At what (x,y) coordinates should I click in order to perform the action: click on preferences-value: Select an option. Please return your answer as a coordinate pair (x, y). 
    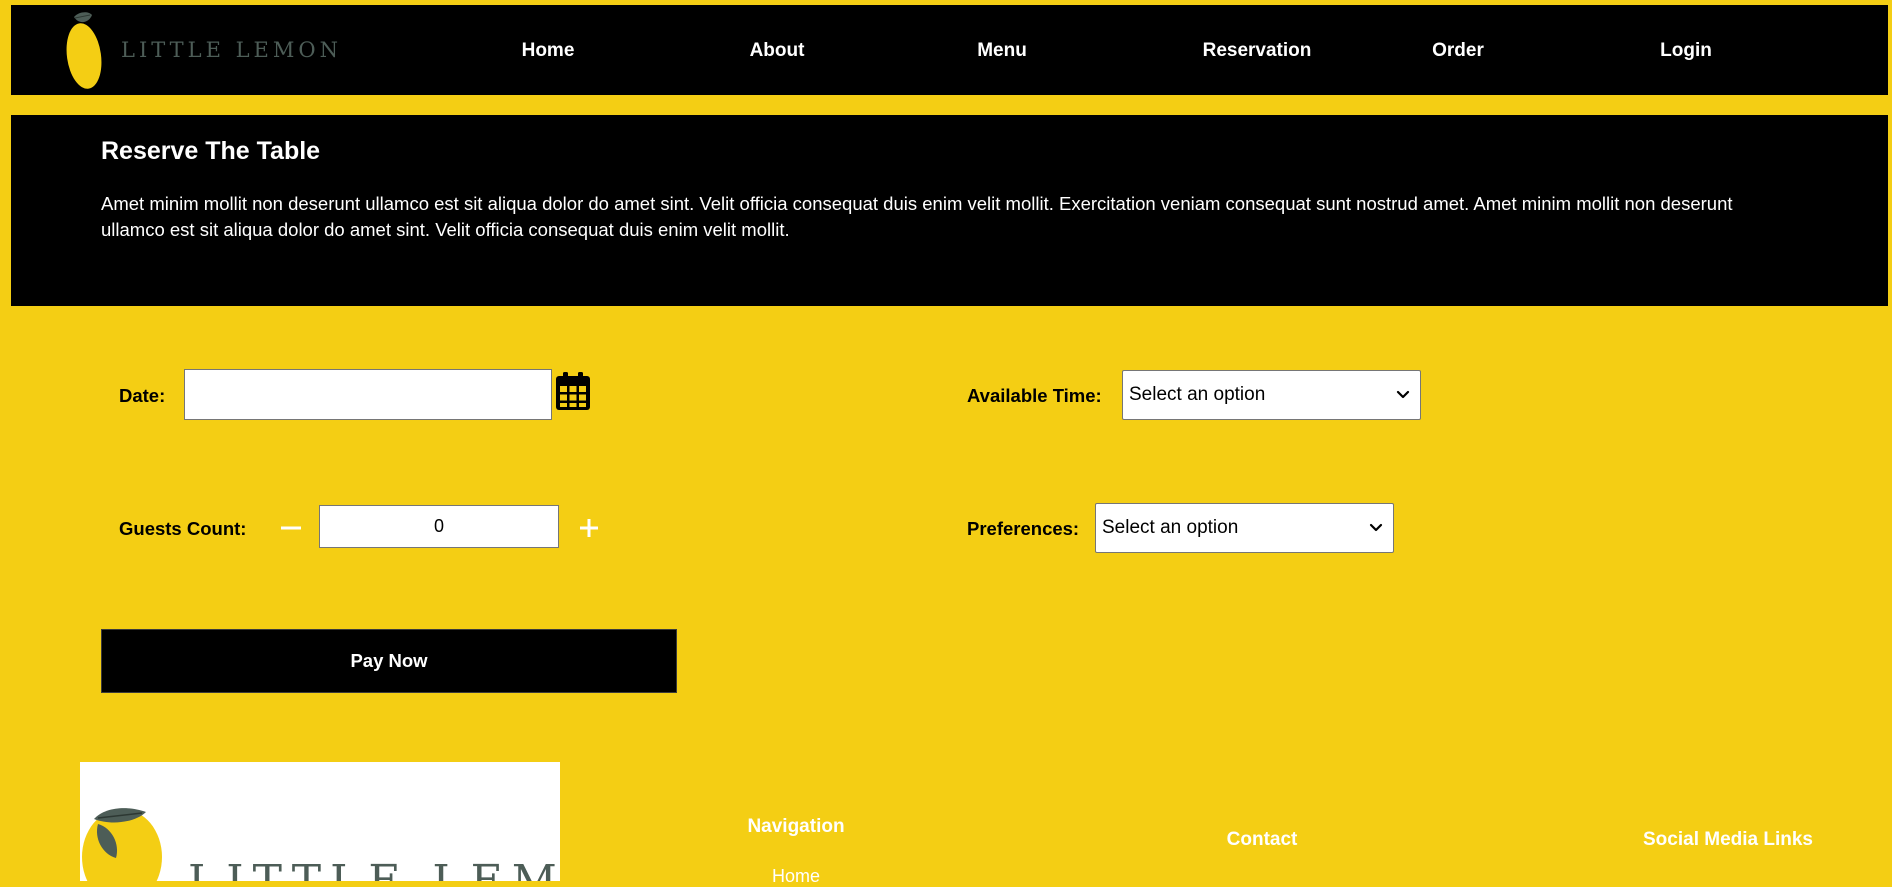
    Looking at the image, I should click on (1170, 527).